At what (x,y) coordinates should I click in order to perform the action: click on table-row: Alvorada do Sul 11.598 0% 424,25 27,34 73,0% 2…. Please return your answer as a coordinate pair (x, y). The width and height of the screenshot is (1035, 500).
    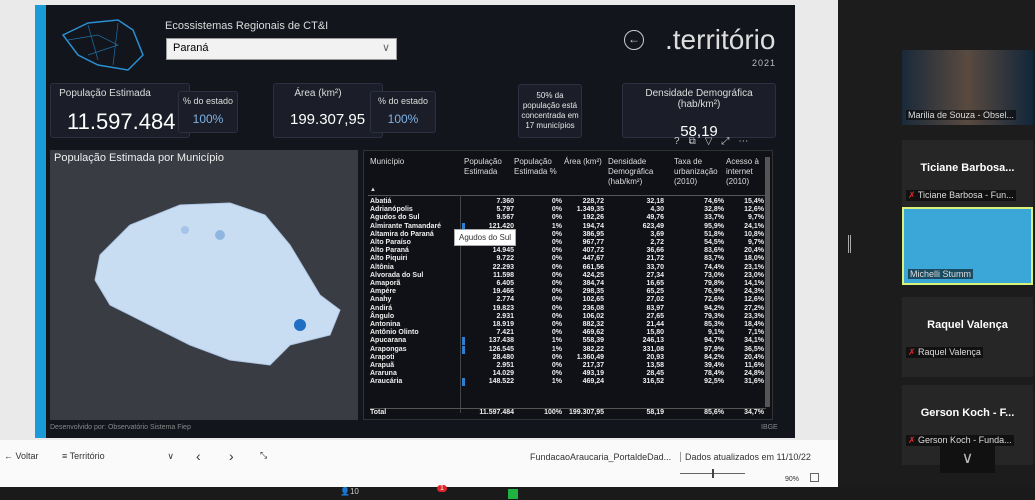
    Looking at the image, I should click on (568, 276).